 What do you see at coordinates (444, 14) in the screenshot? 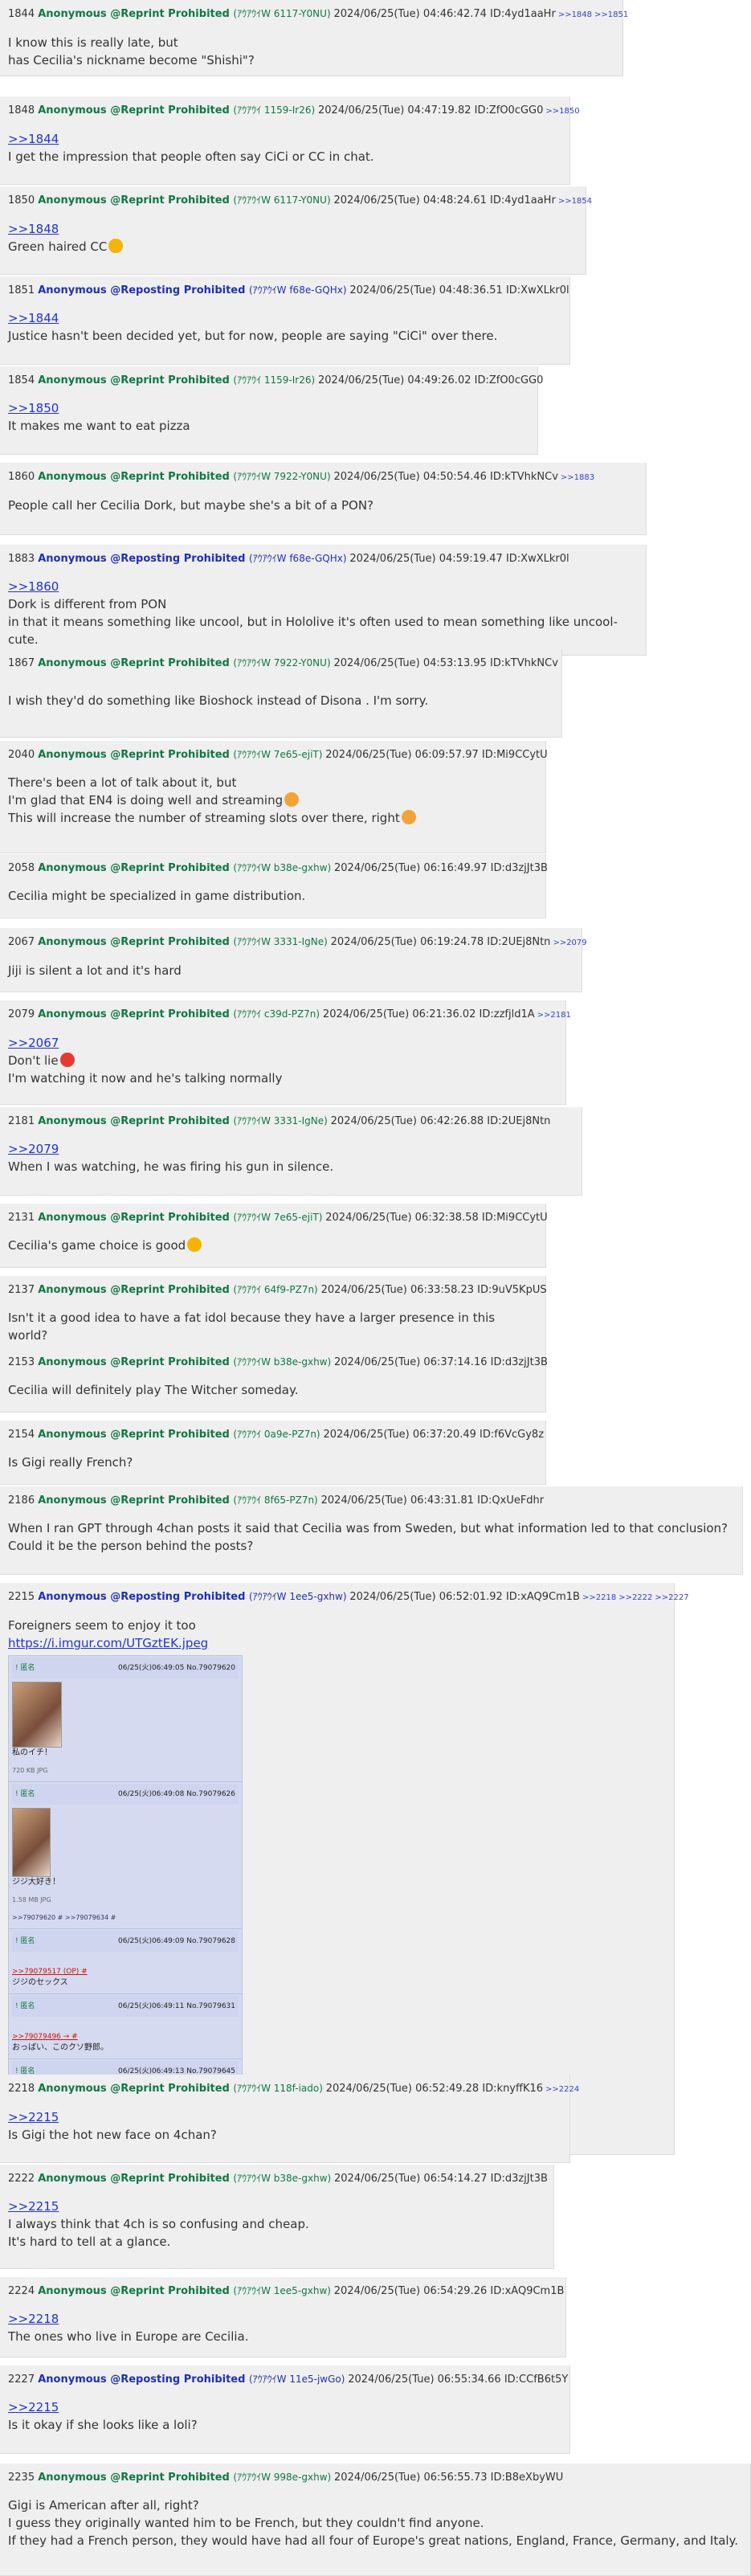
I see `post-meta: 2024/06/25(Tue) 04:46:42.74 ID:4yd1aaHr` at bounding box center [444, 14].